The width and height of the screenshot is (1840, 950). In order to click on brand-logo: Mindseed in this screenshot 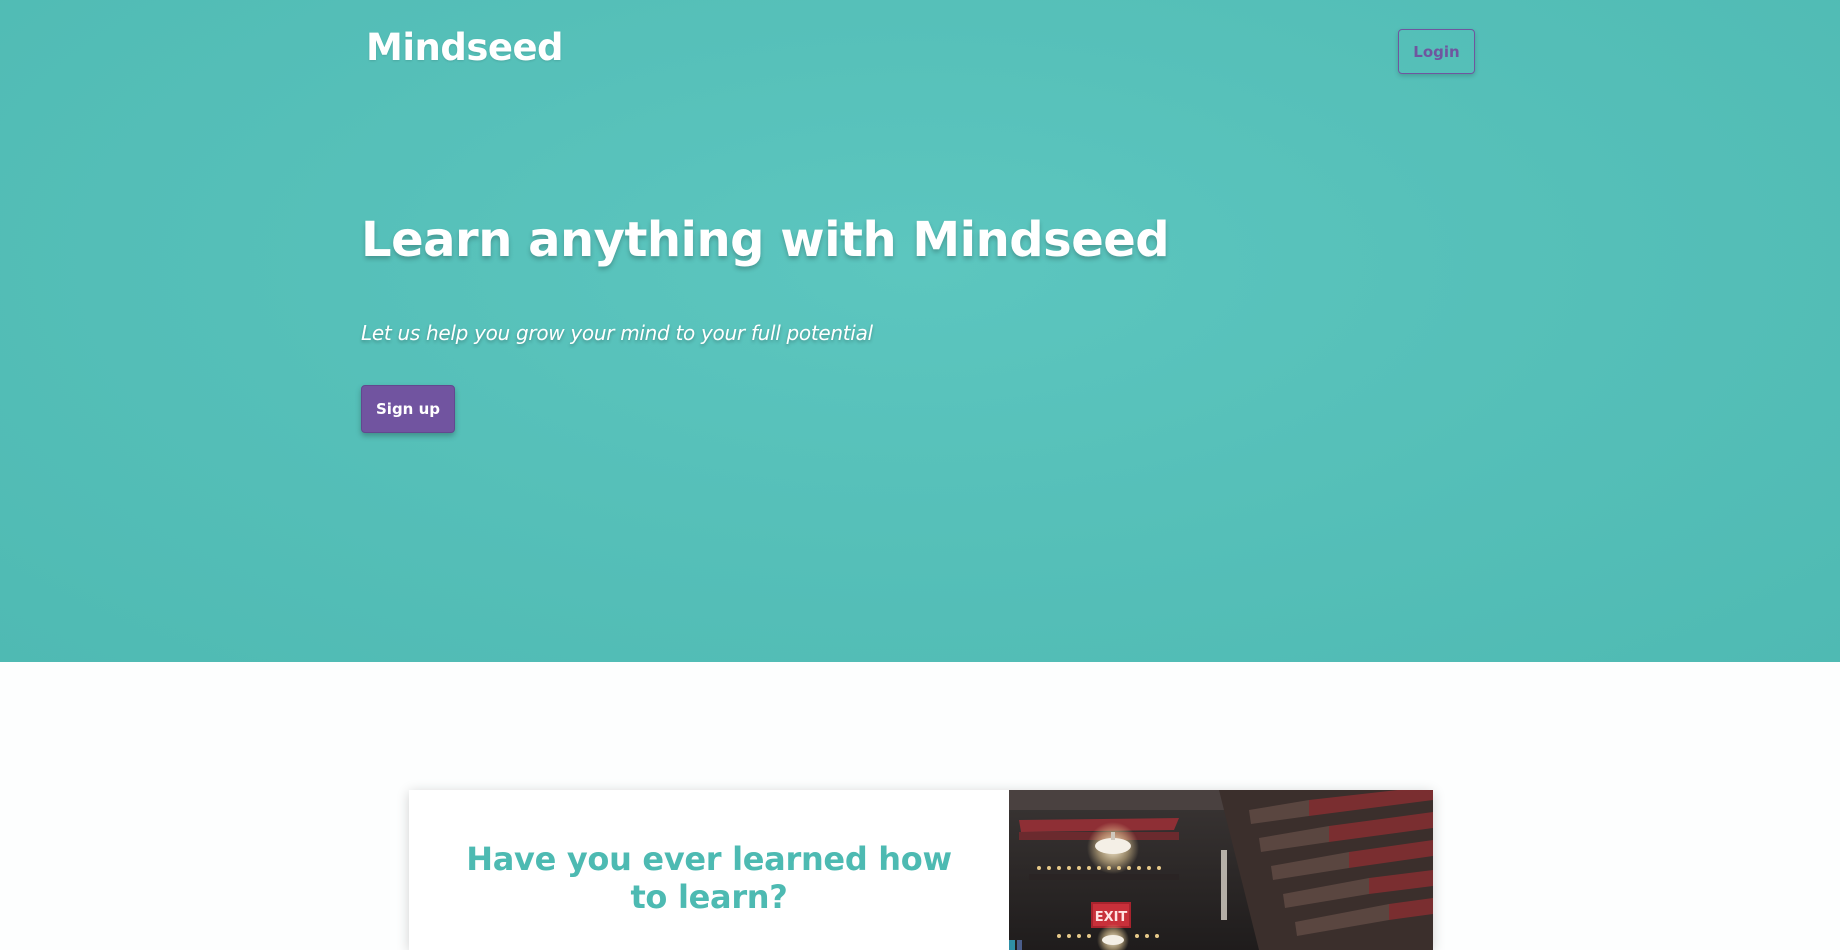, I will do `click(465, 47)`.